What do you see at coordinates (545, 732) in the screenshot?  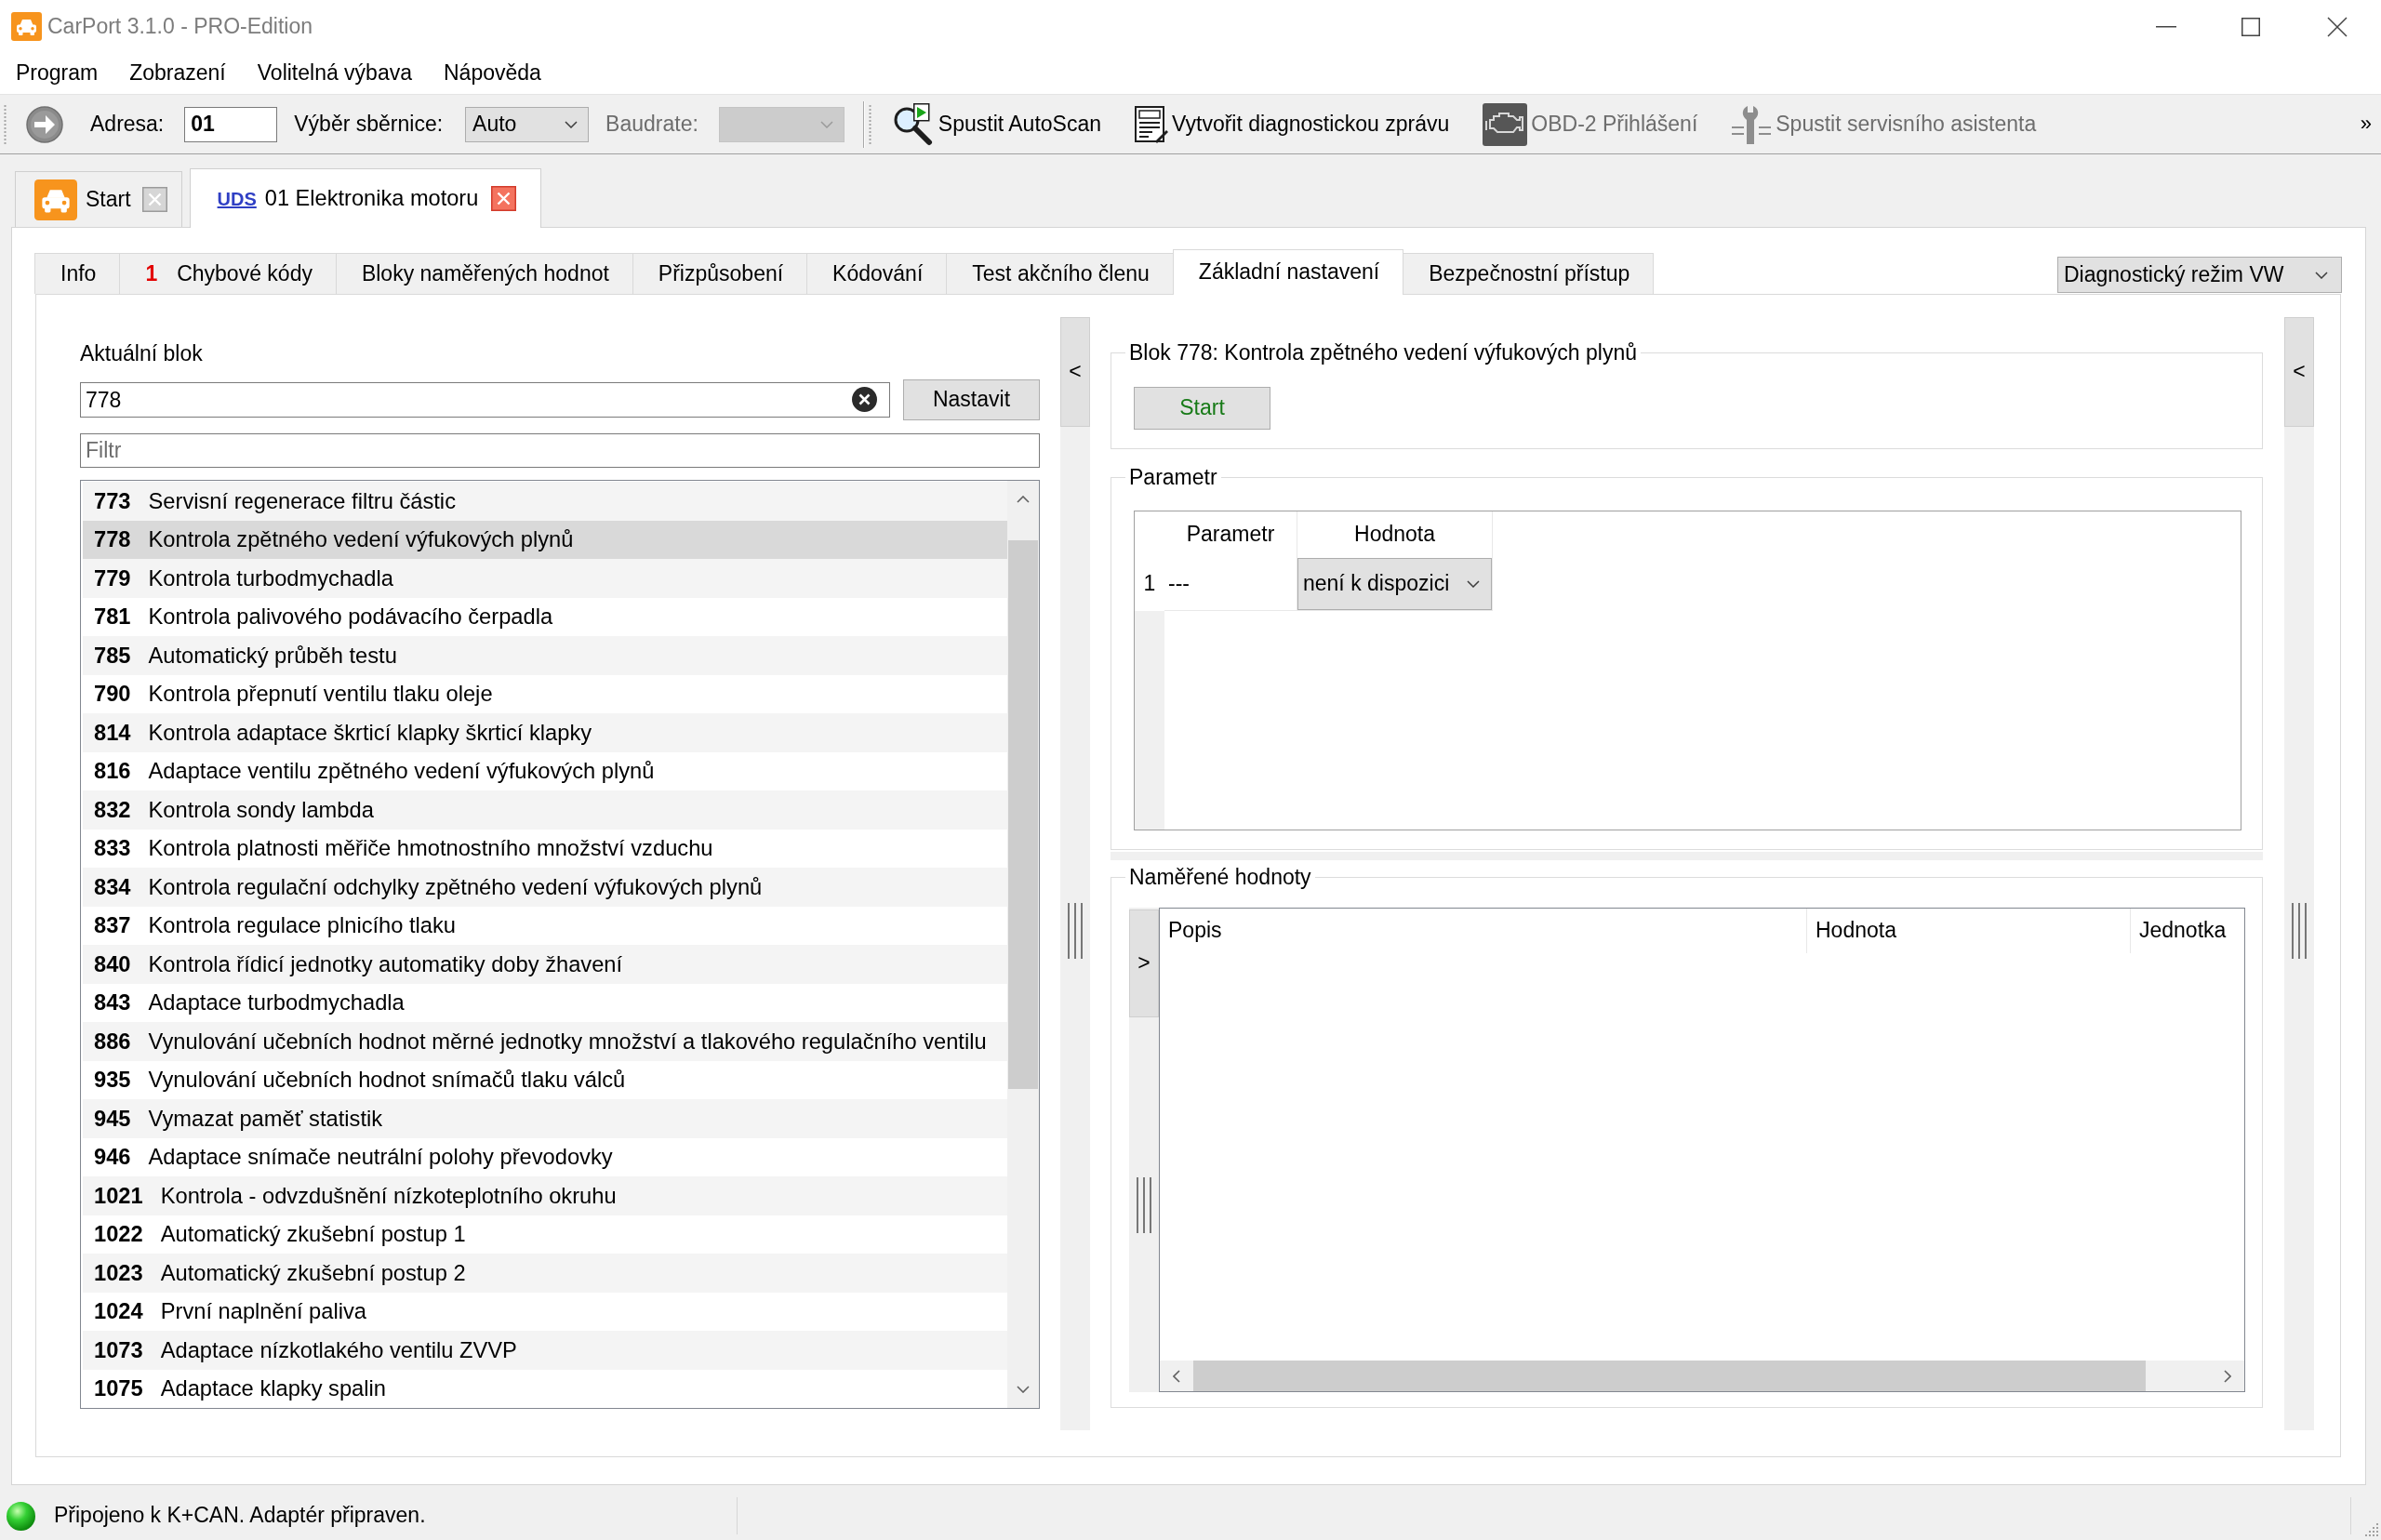 I see `list-item: 814 Kontrola adaptace škrticí klapky škrticí klapky` at bounding box center [545, 732].